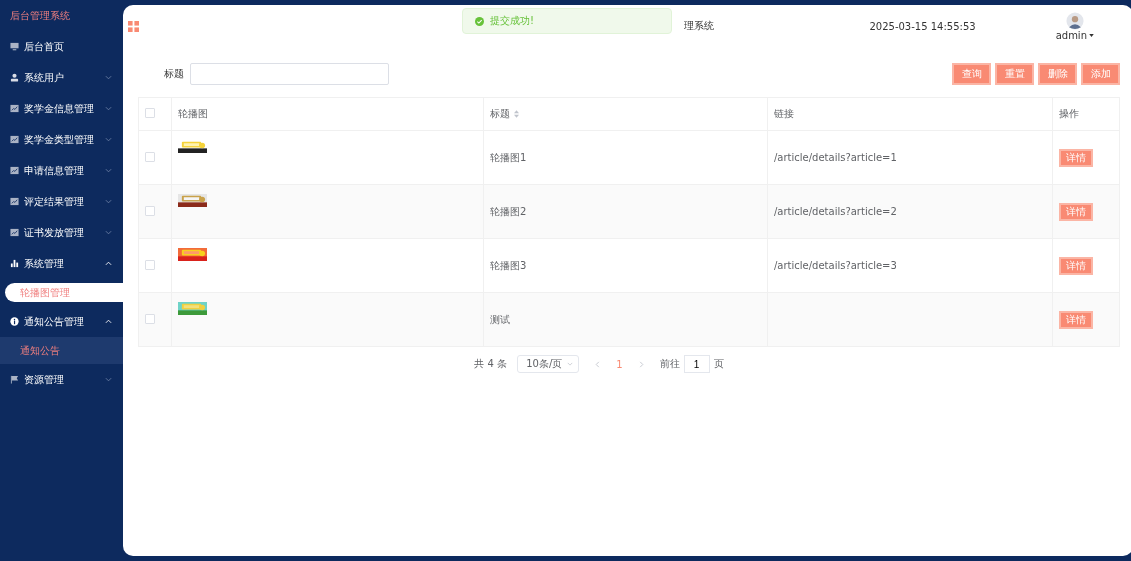 This screenshot has width=1131, height=561. Describe the element at coordinates (1069, 113) in the screenshot. I see `column-header: 操作` at that location.